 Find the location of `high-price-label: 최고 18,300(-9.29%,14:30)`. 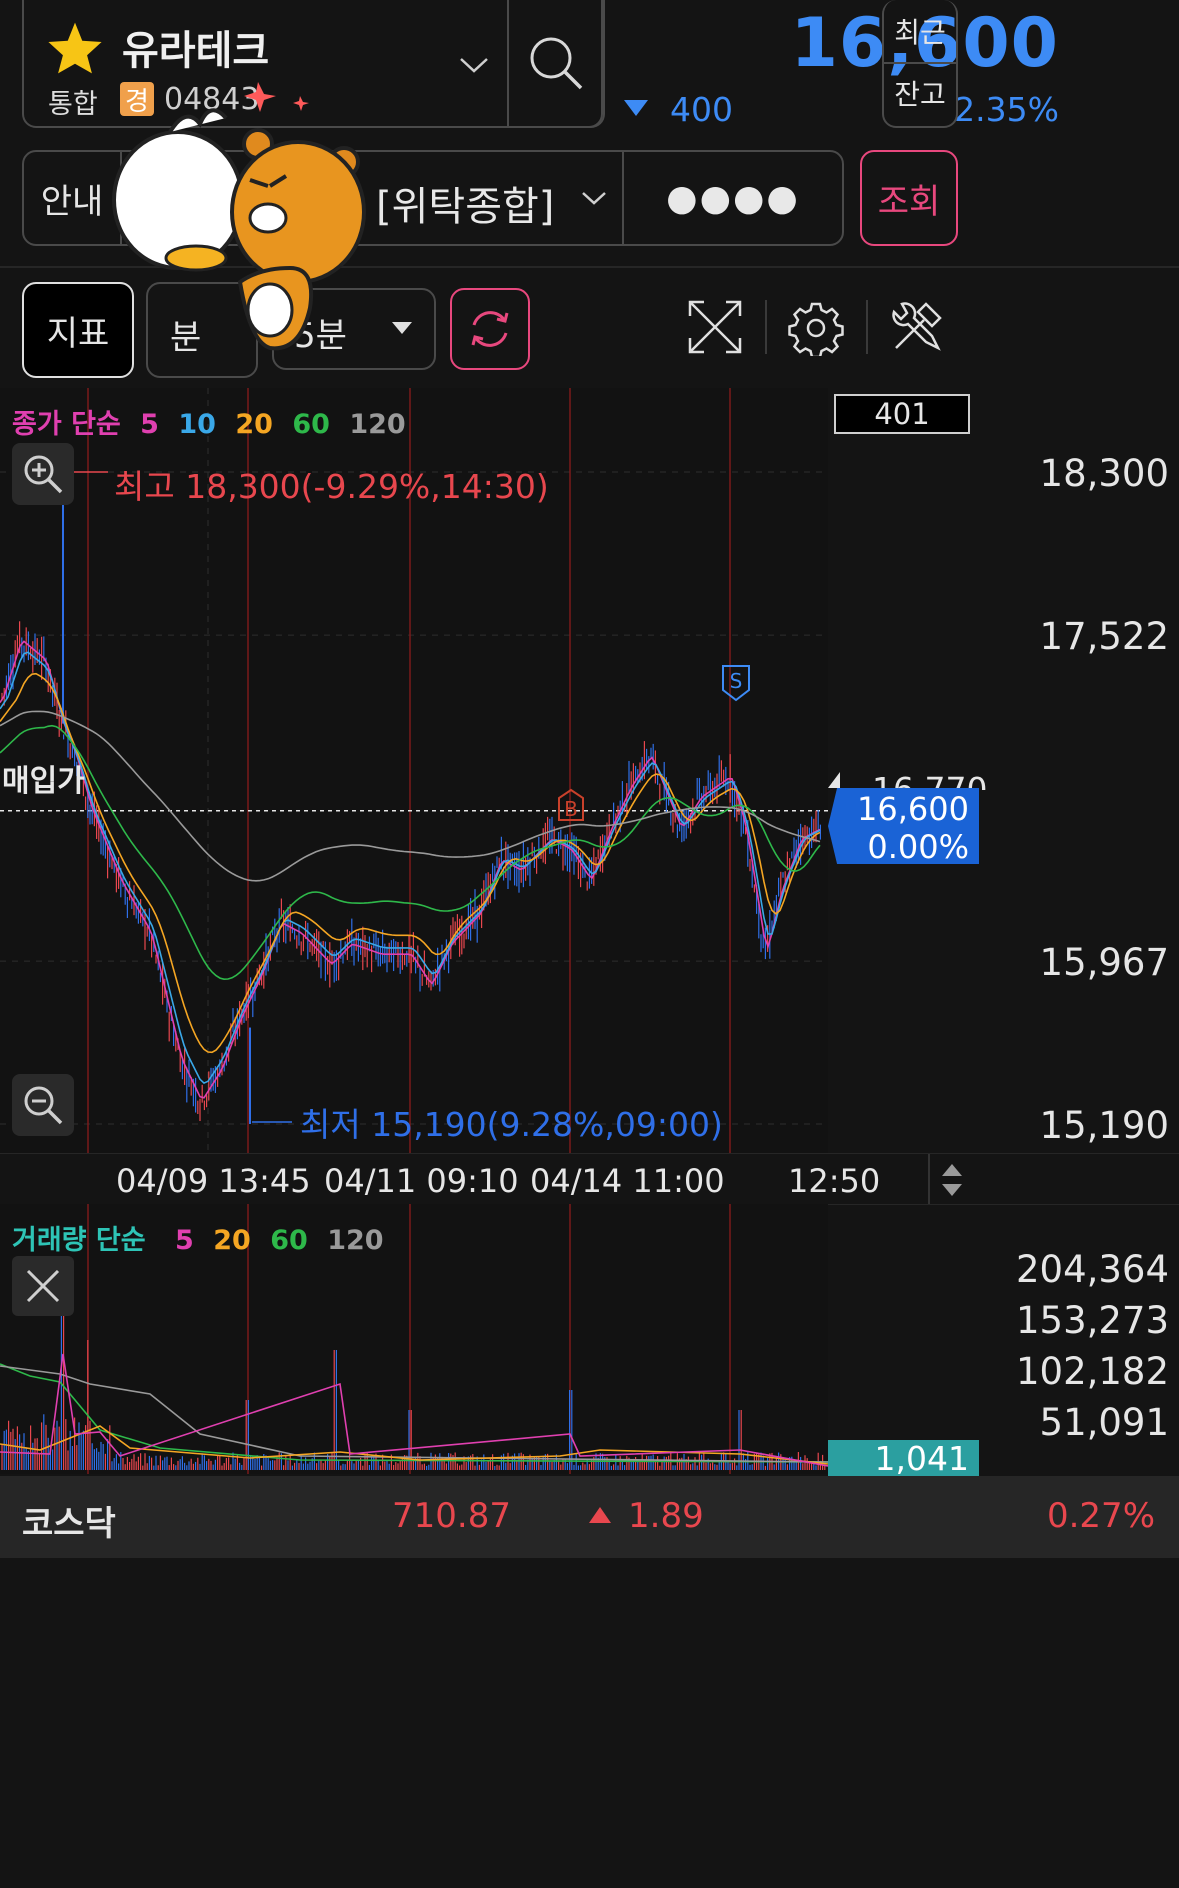

high-price-label: 최고 18,300(-9.29%,14:30) is located at coordinates (331, 486).